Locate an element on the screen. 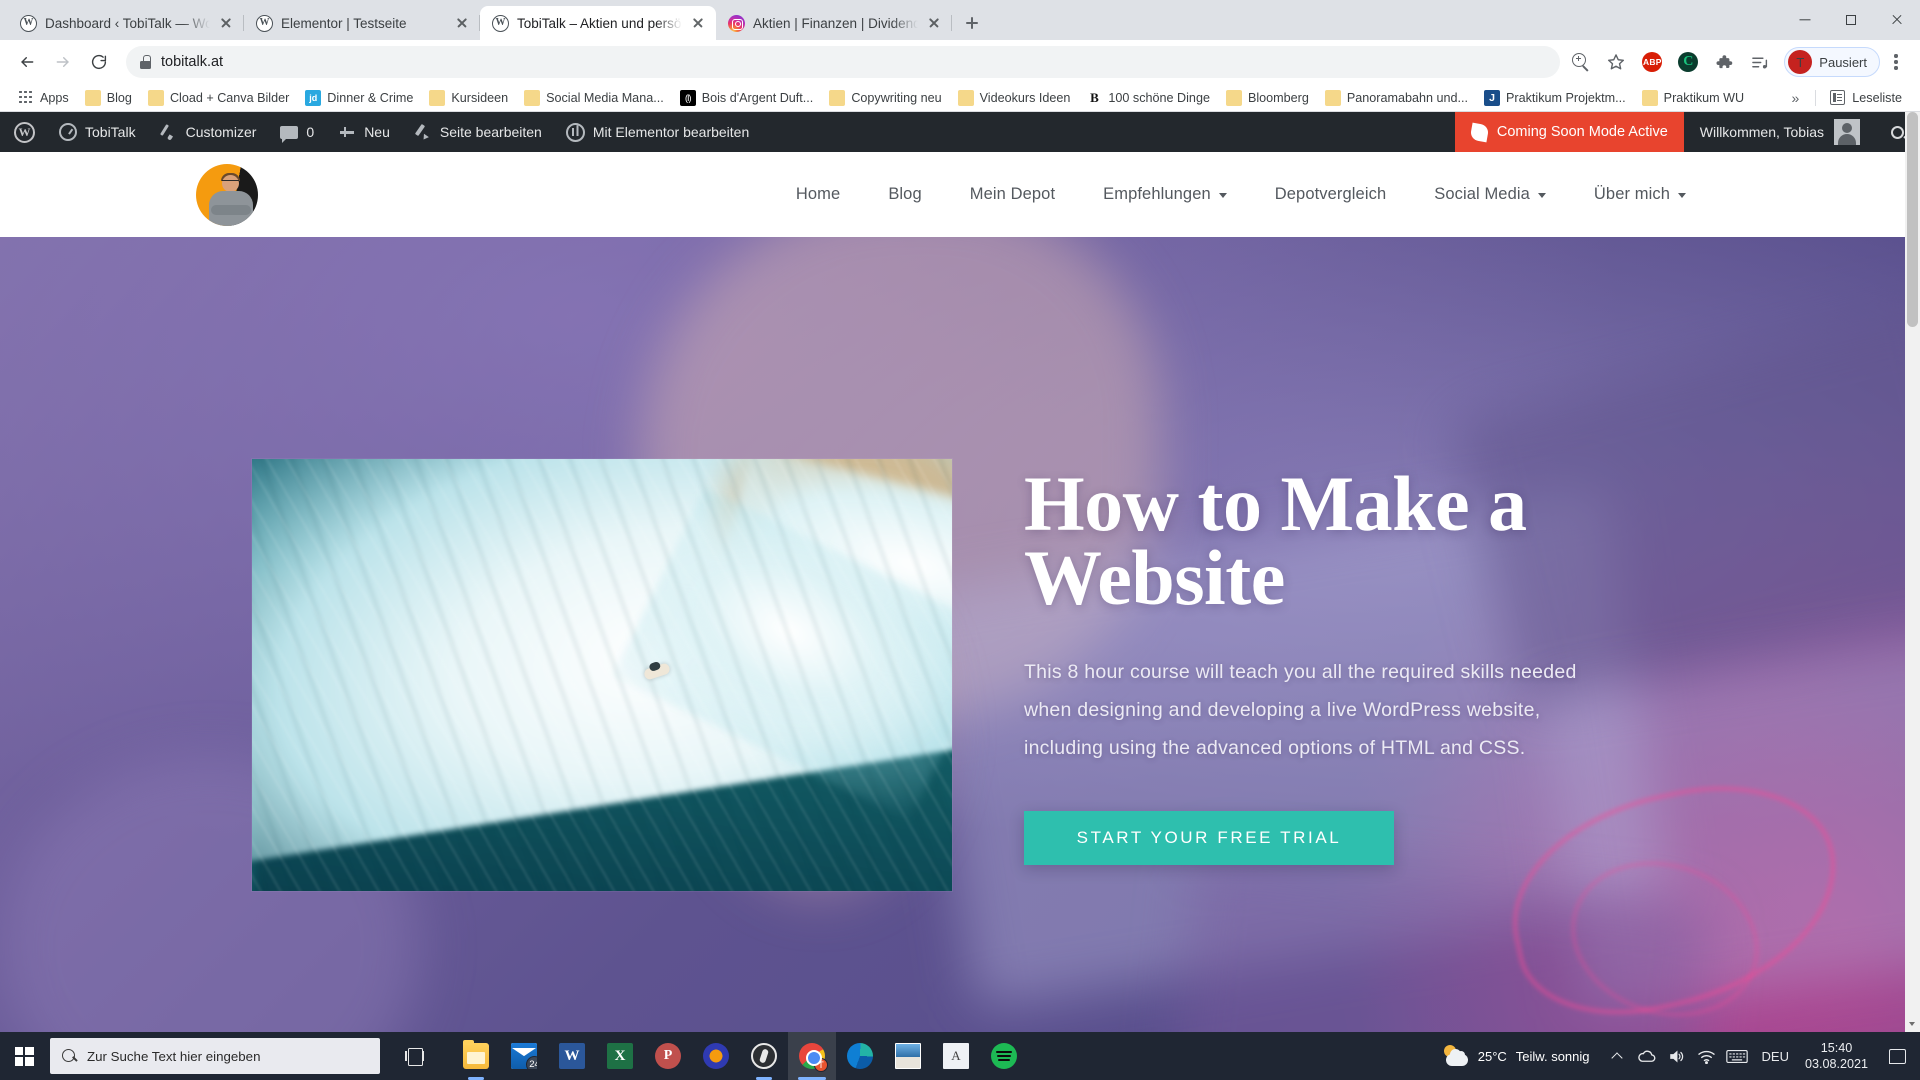 The image size is (1920, 1080). wp-new: Neu is located at coordinates (364, 132).